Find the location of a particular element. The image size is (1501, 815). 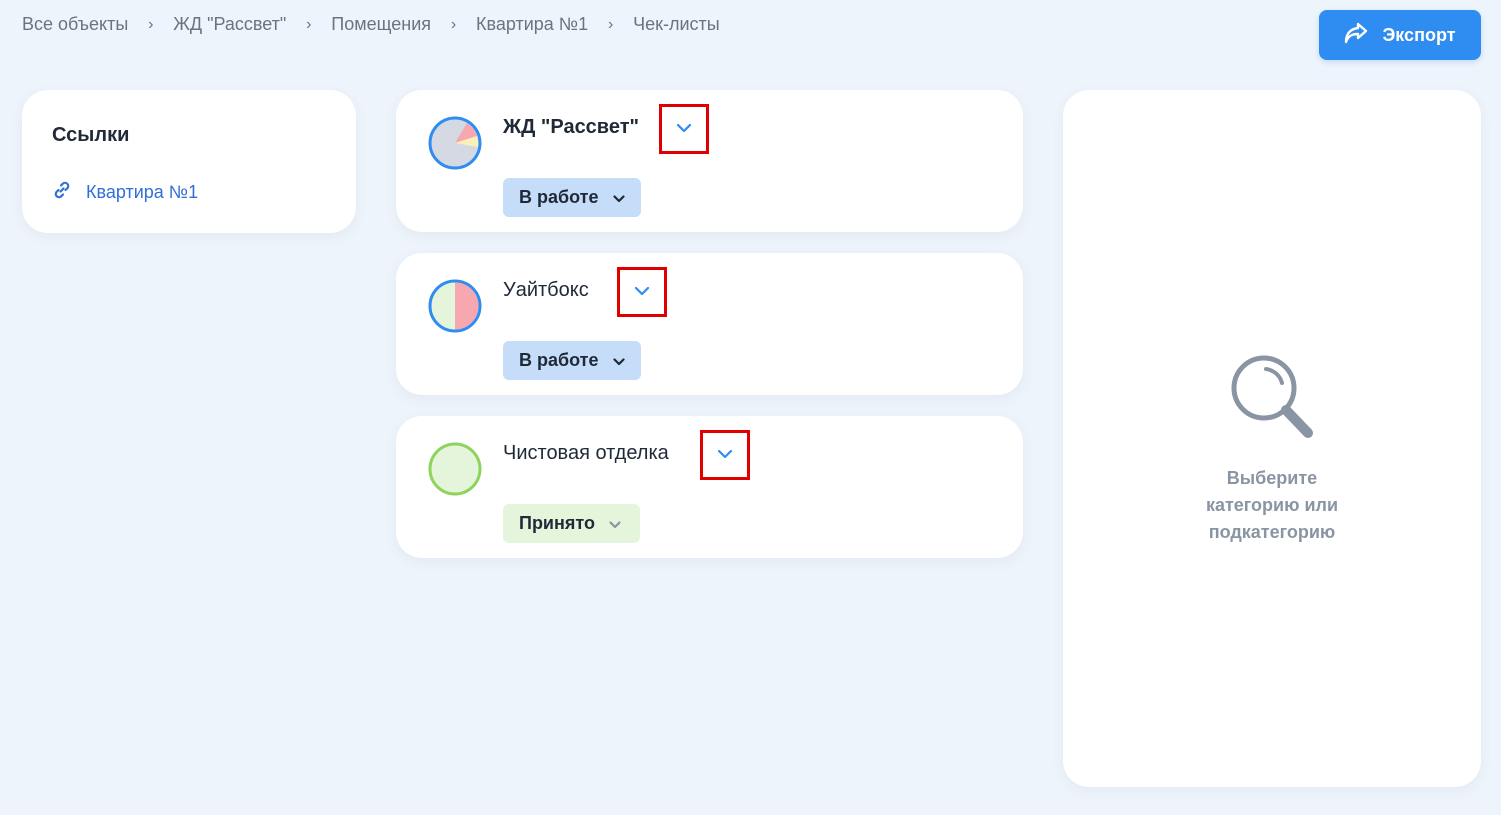

export-label: Экспорт is located at coordinates (1419, 34).